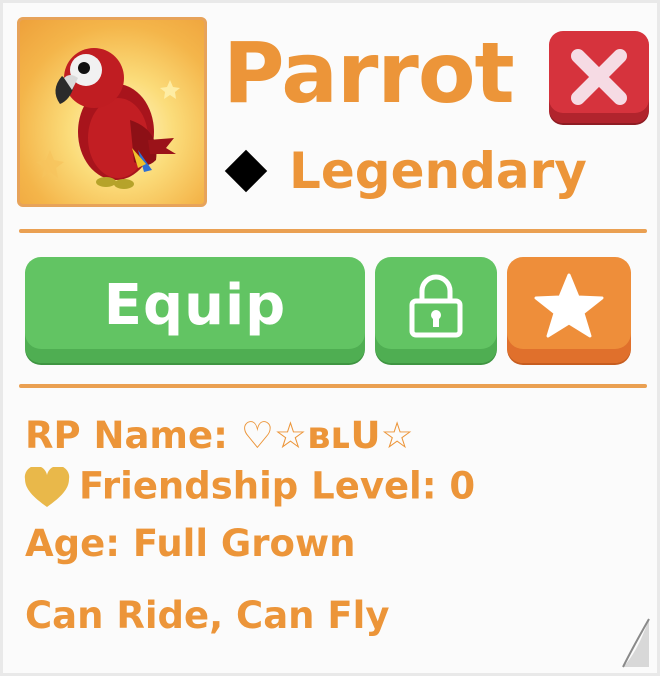 The width and height of the screenshot is (660, 676). I want to click on rp-name-text: RP Name: ♡☆ʙʟU☆, so click(219, 435).